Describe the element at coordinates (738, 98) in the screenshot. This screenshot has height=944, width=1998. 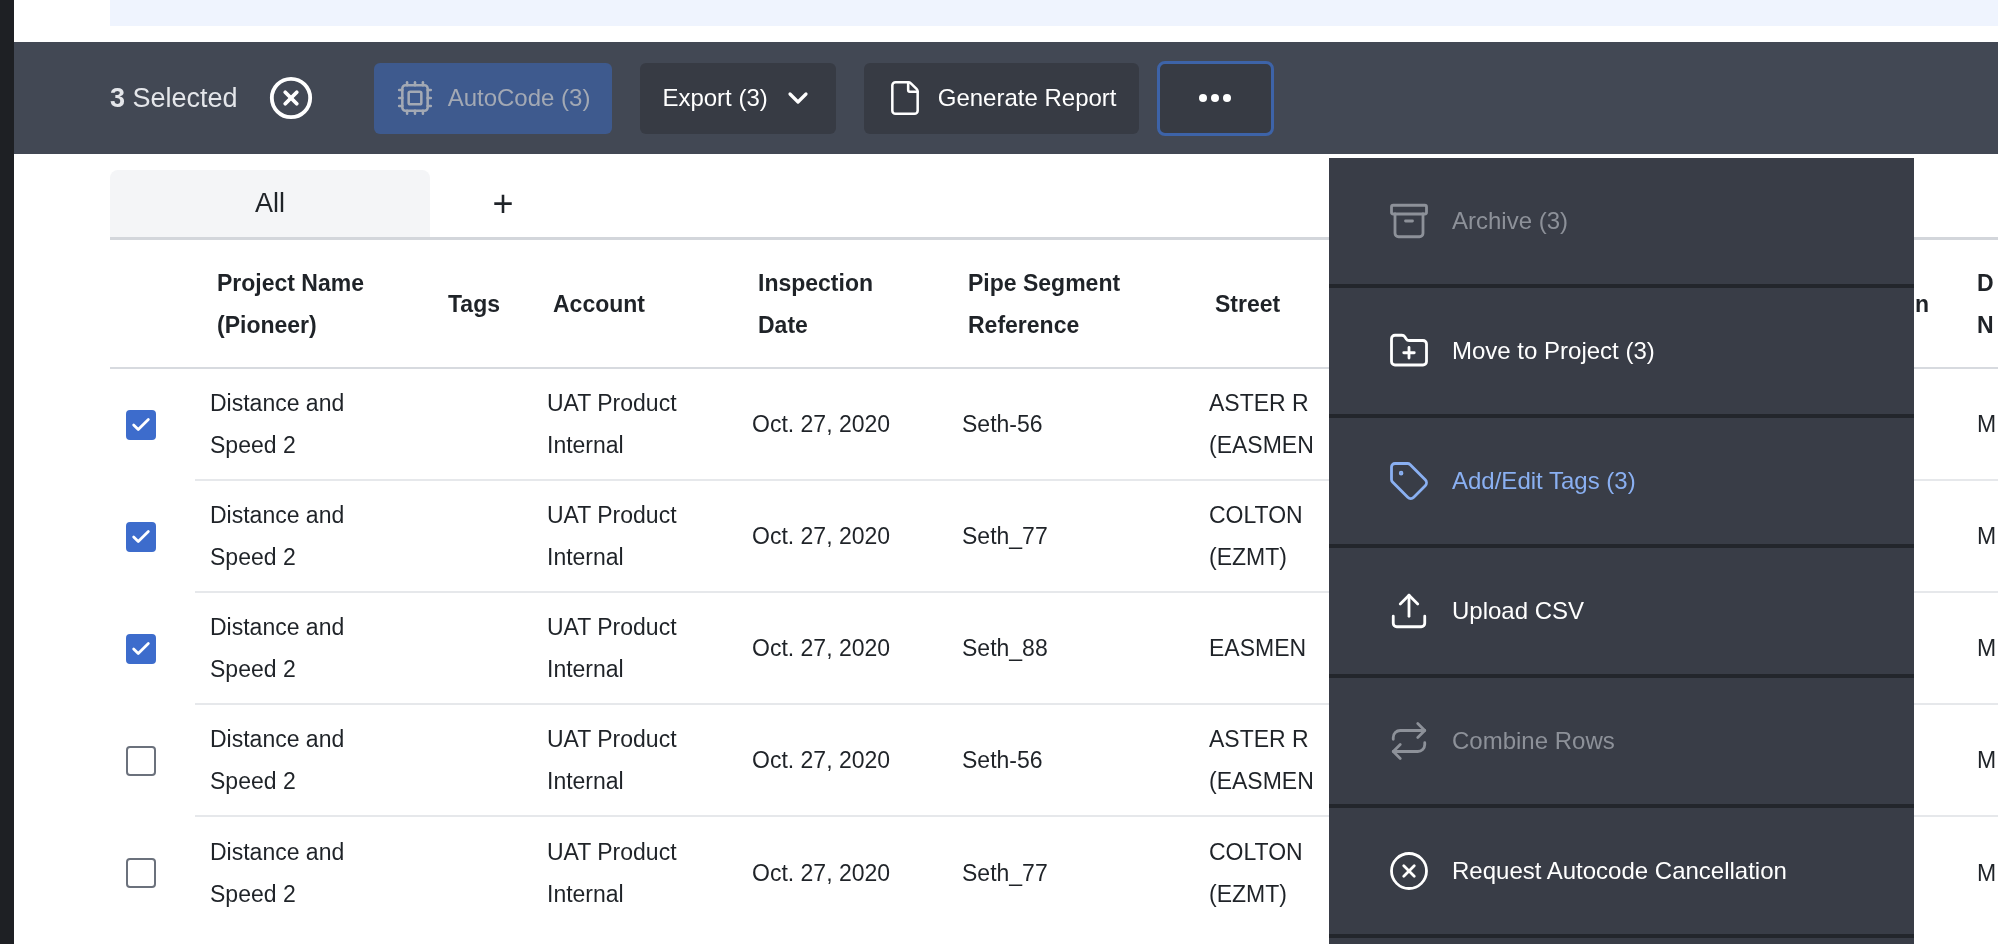
I see `export-dropdown-button: Export (3)` at that location.